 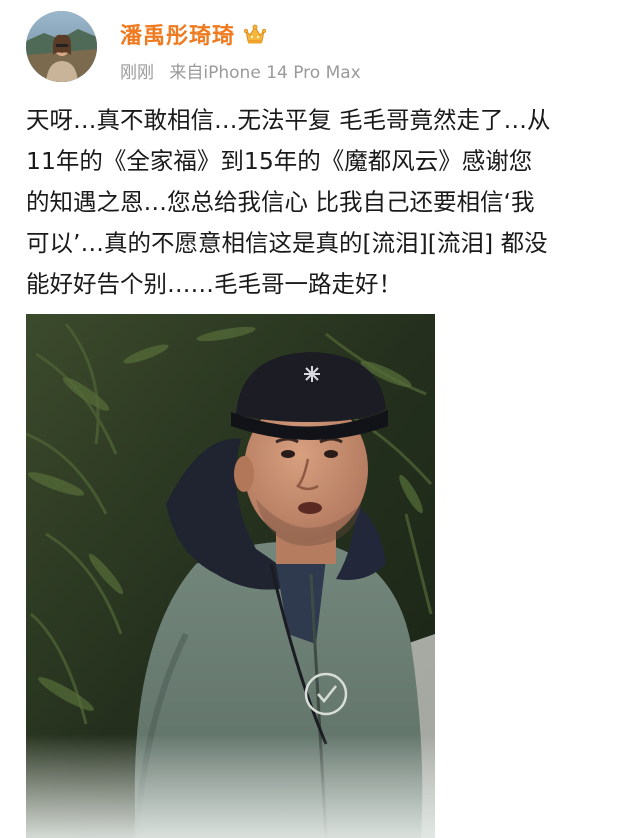 I want to click on avatar-photo, so click(x=61, y=46).